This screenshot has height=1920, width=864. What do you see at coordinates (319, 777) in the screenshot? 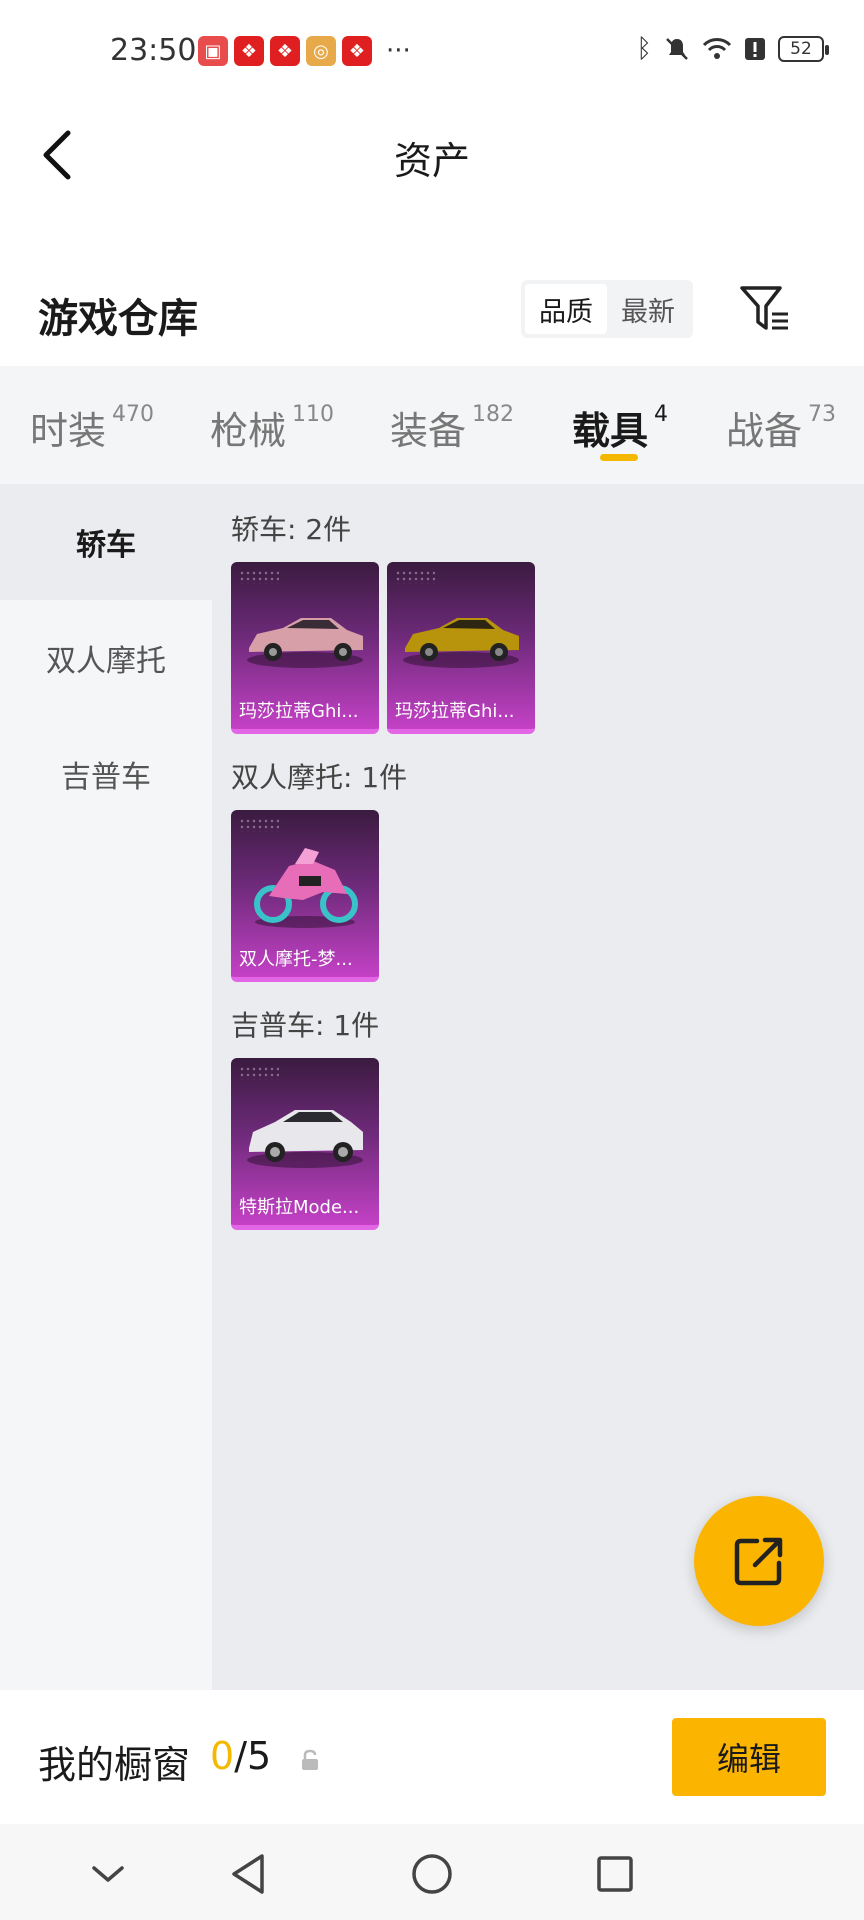
I see `section-title-motorcycle: 双人摩托: 1件` at bounding box center [319, 777].